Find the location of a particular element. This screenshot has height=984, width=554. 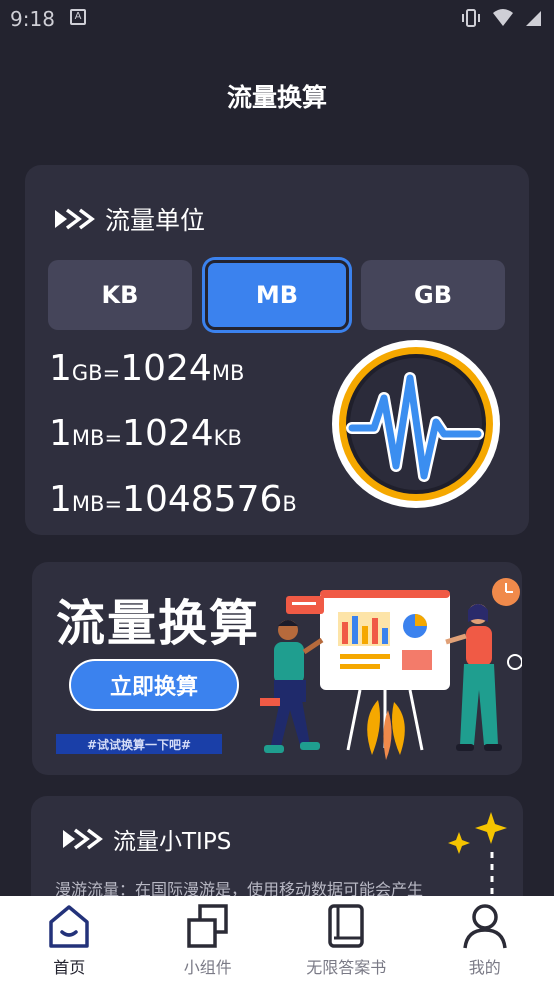

unit-kb-button: KB is located at coordinates (120, 295).